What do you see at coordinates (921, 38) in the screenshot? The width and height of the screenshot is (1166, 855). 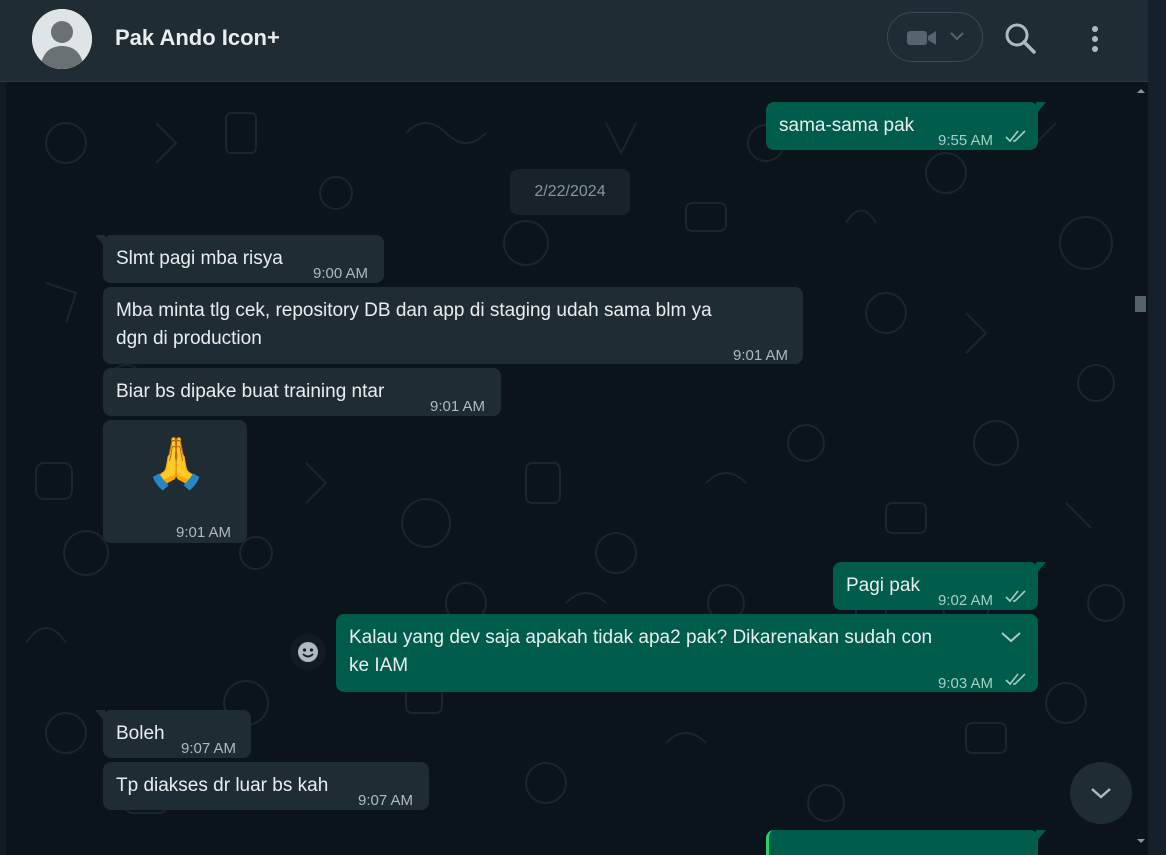 I see `video-camera-icon` at bounding box center [921, 38].